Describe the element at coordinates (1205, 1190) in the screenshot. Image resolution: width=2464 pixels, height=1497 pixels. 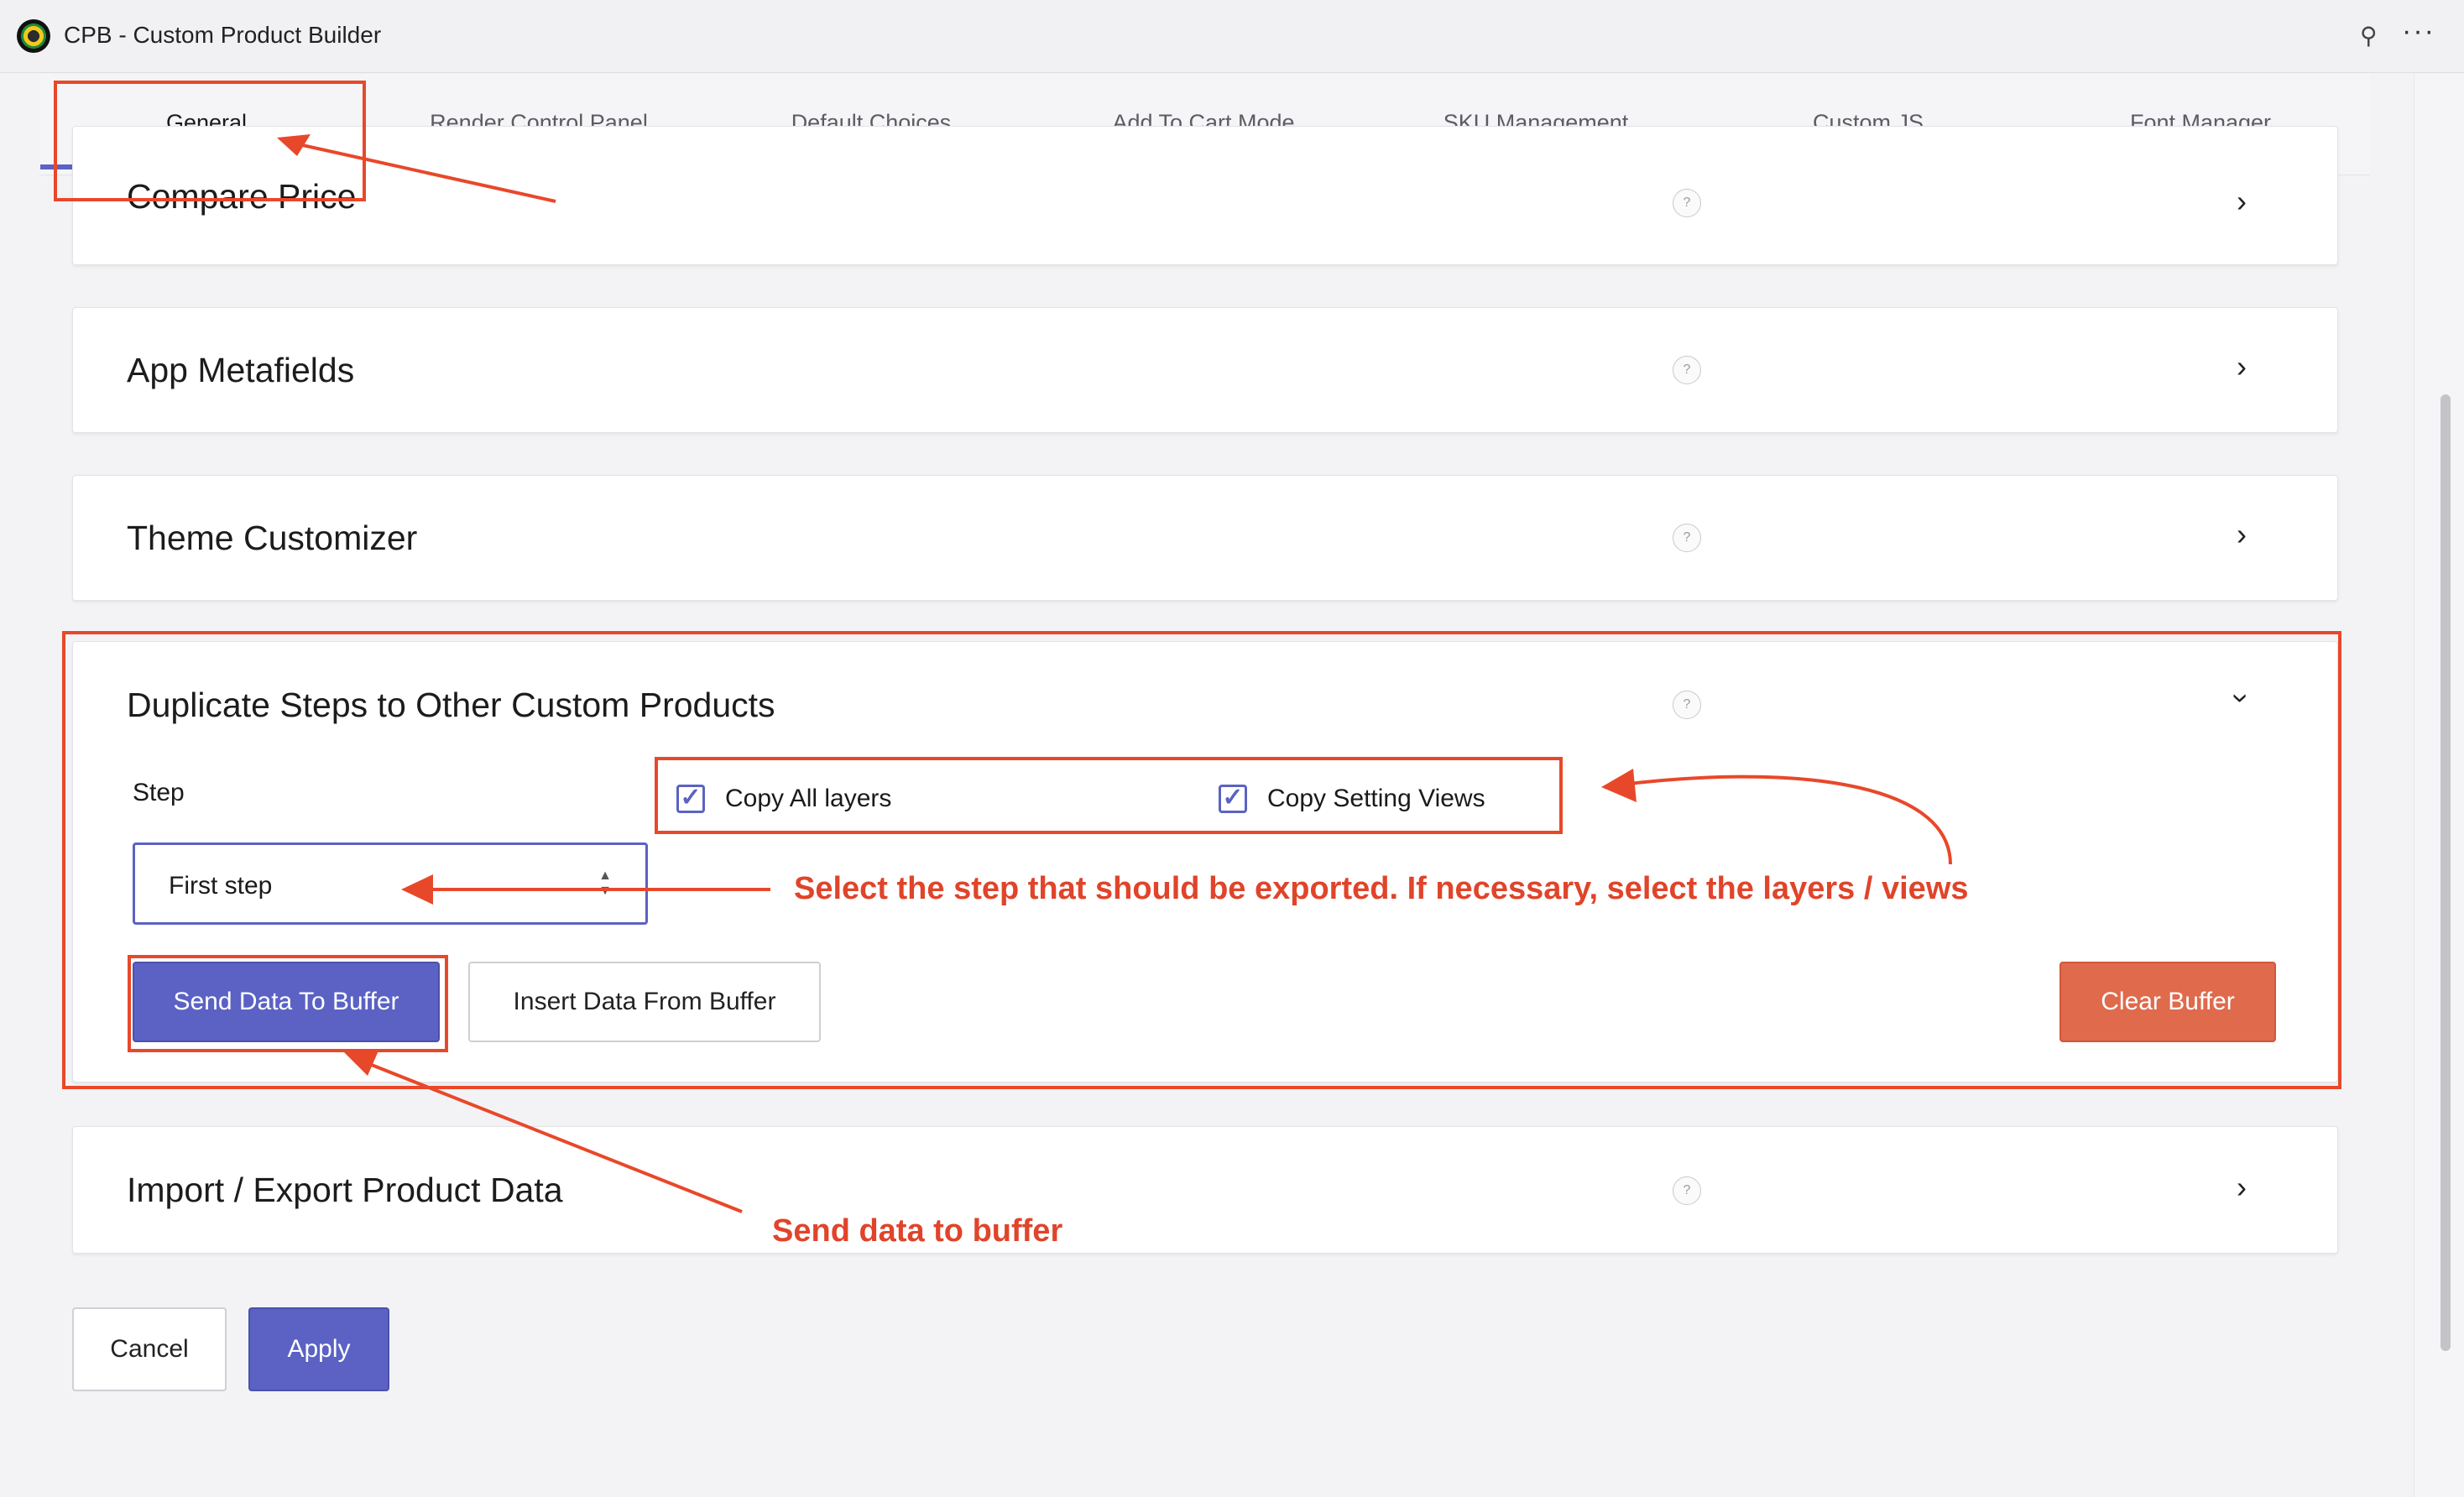
I see `import-export-panel: Import / Export Product Data ? ›` at that location.